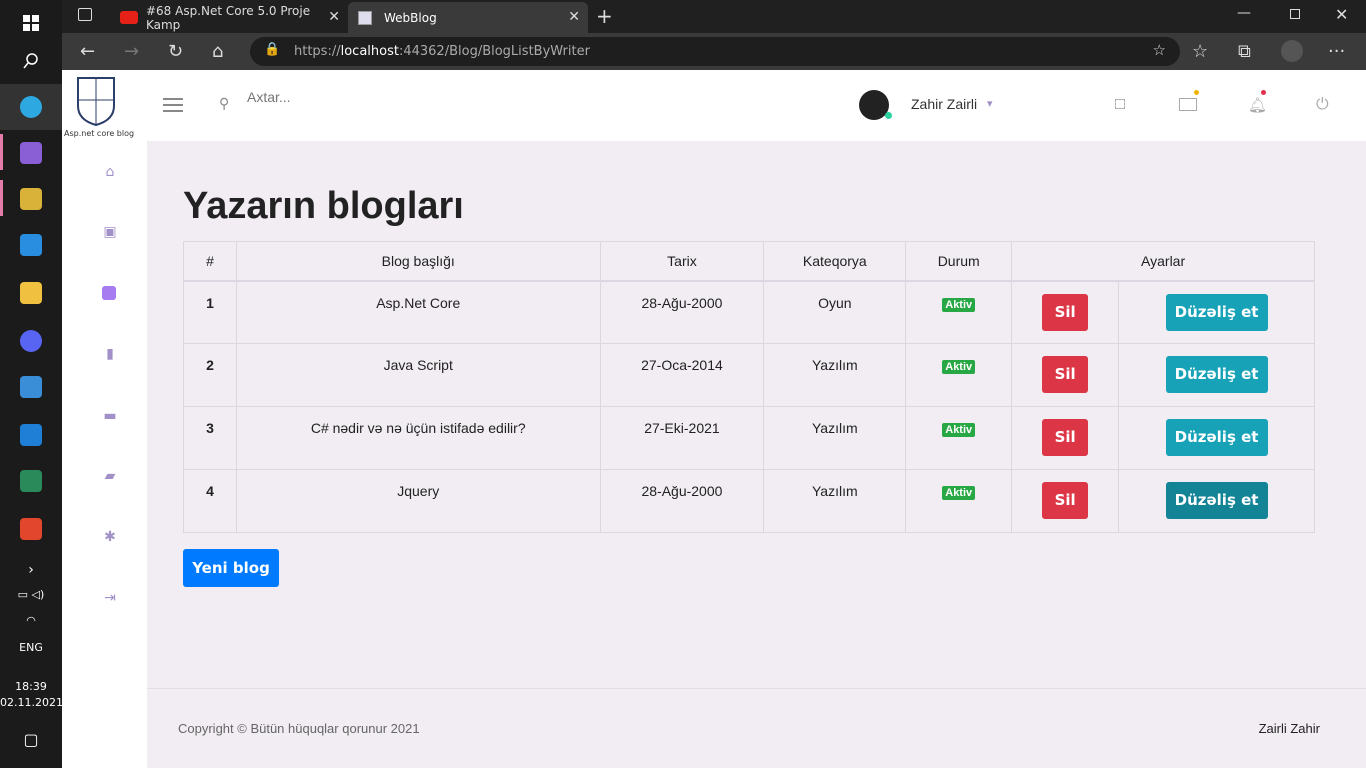 The image size is (1366, 768). I want to click on edit-cell: Düzəliş et, so click(1216, 438).